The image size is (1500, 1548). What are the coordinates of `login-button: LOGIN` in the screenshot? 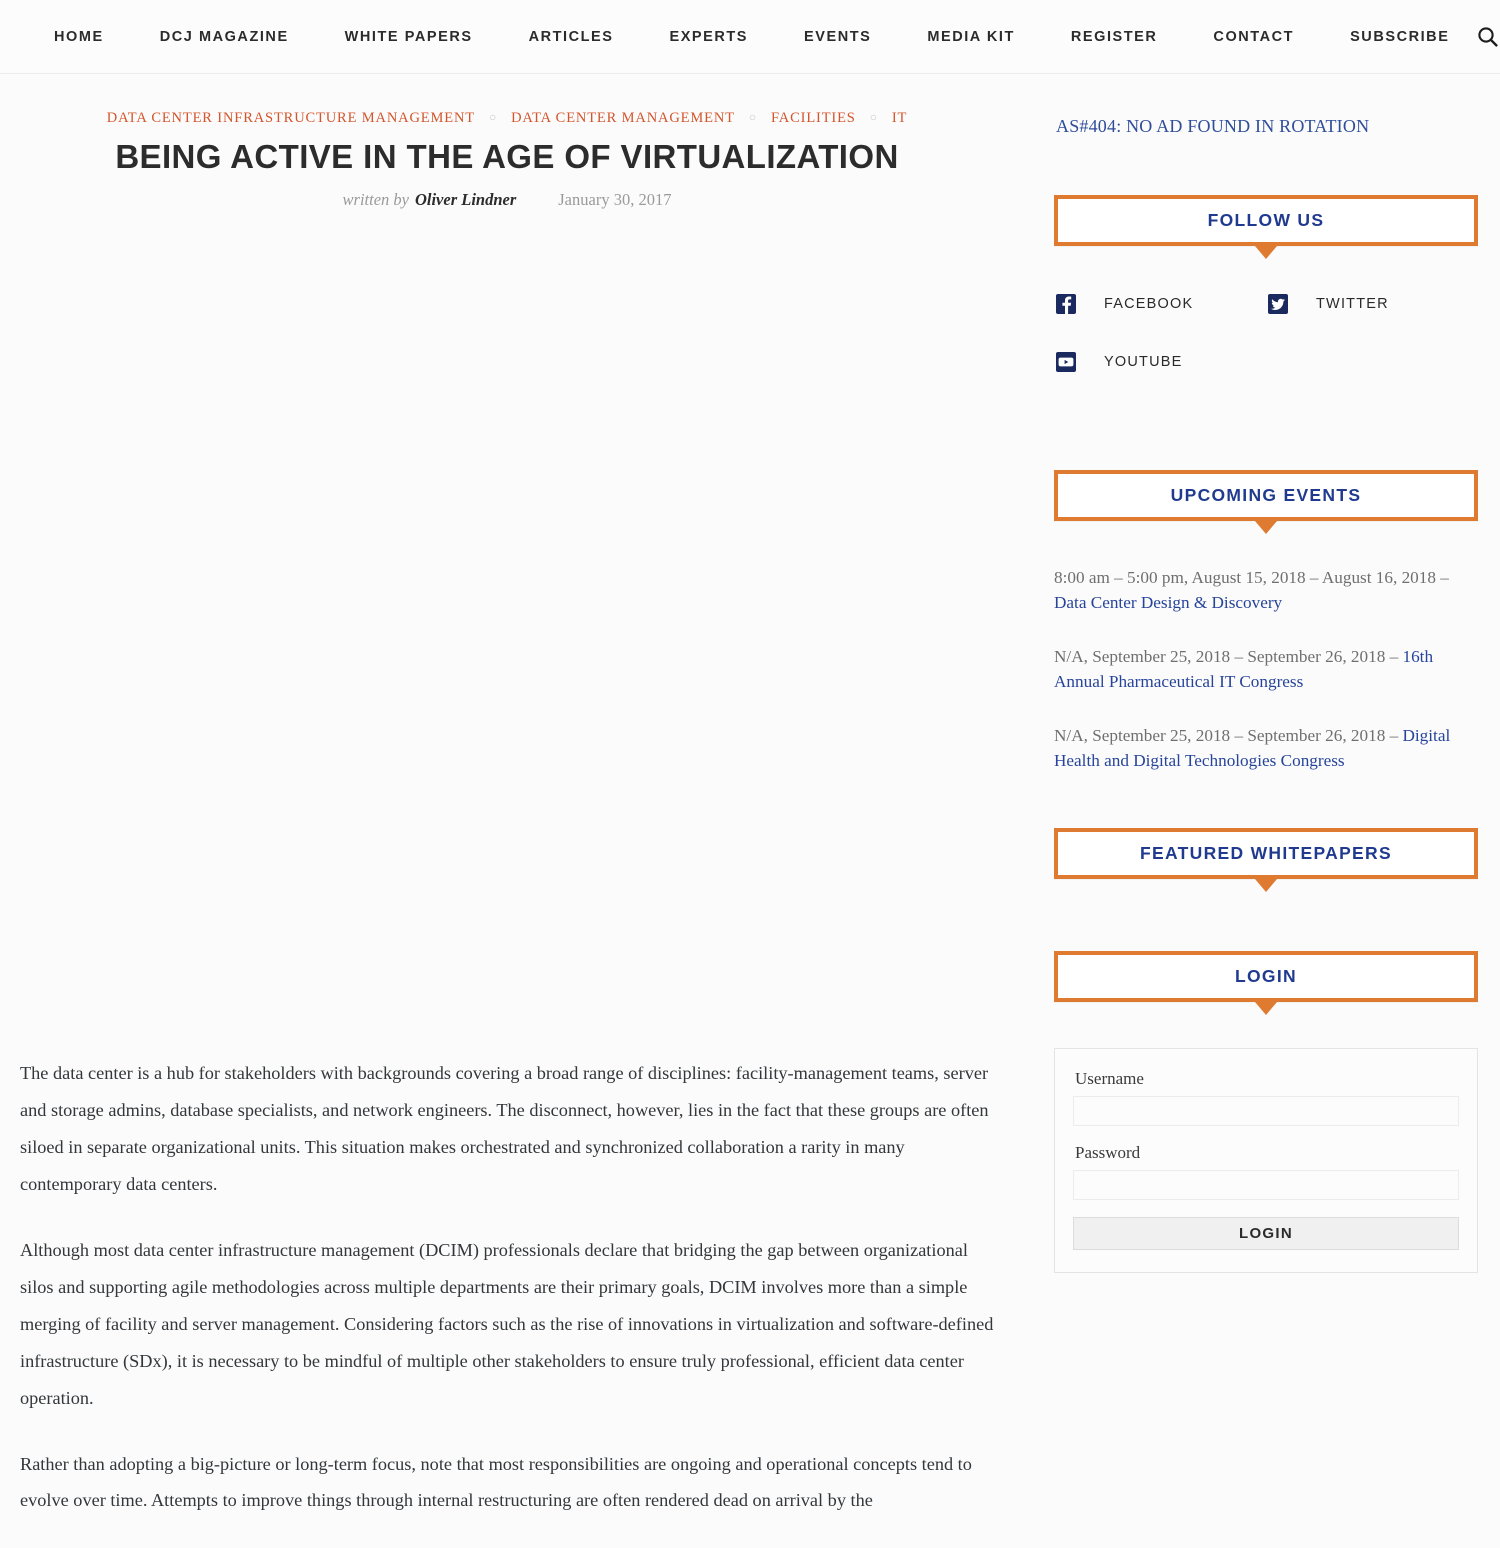 It's located at (1266, 1233).